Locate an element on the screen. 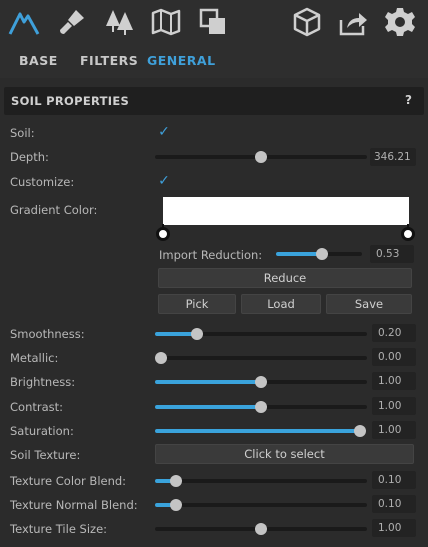  metallic-slider is located at coordinates (261, 358).